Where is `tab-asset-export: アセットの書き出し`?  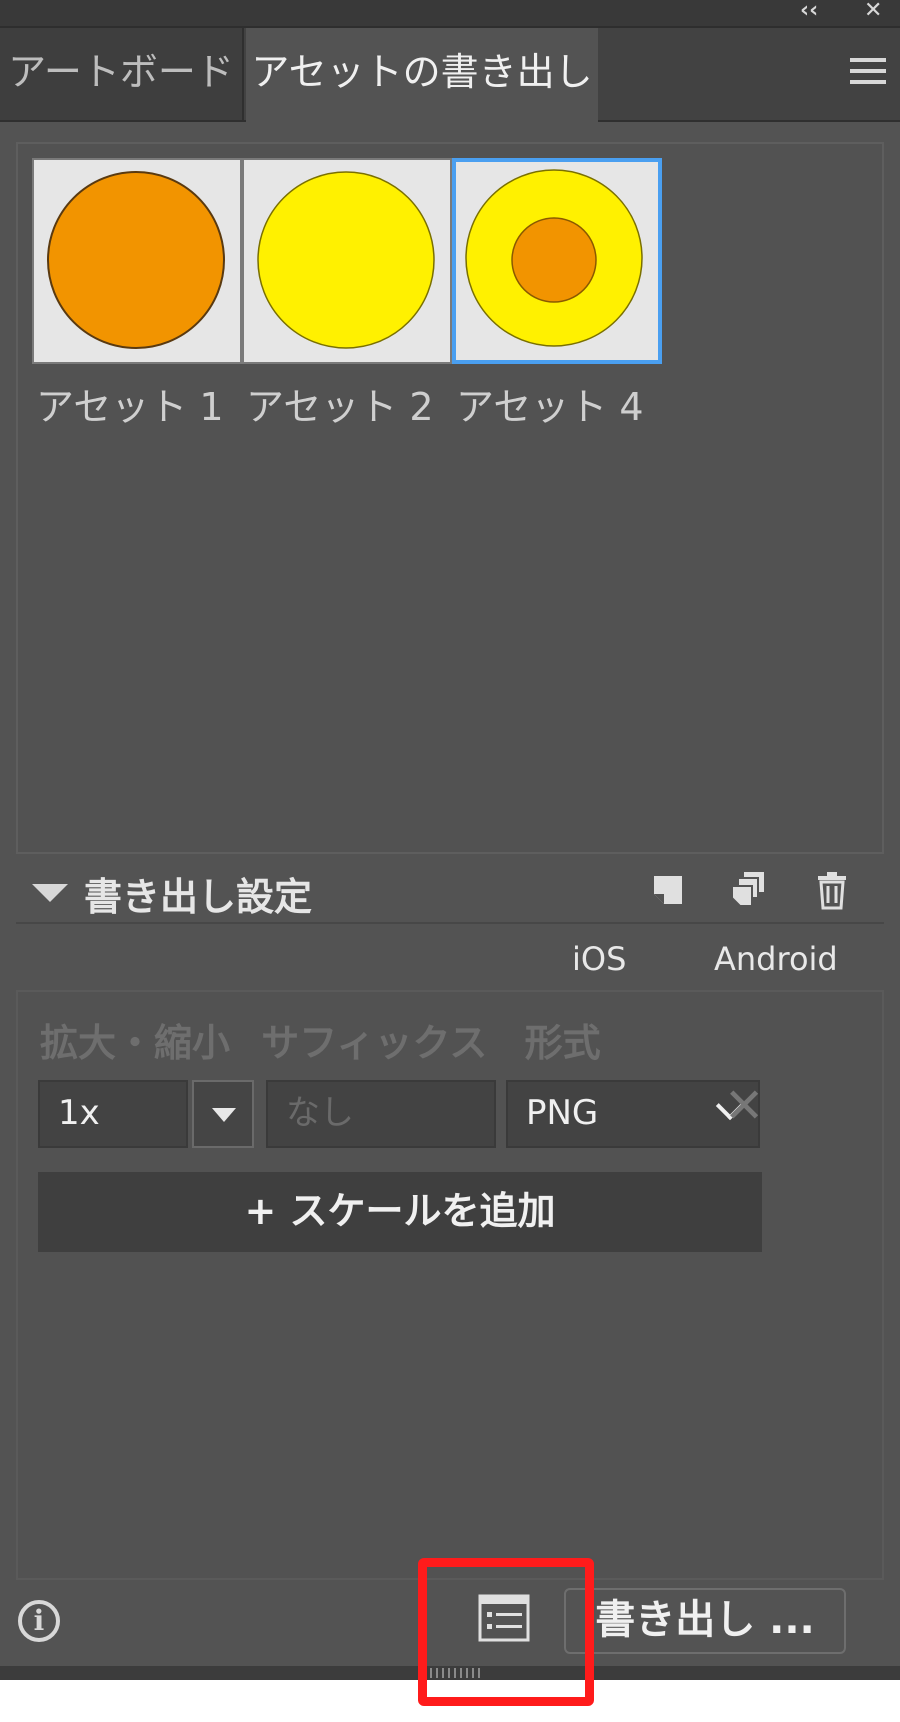
tab-asset-export: アセットの書き出し is located at coordinates (422, 75).